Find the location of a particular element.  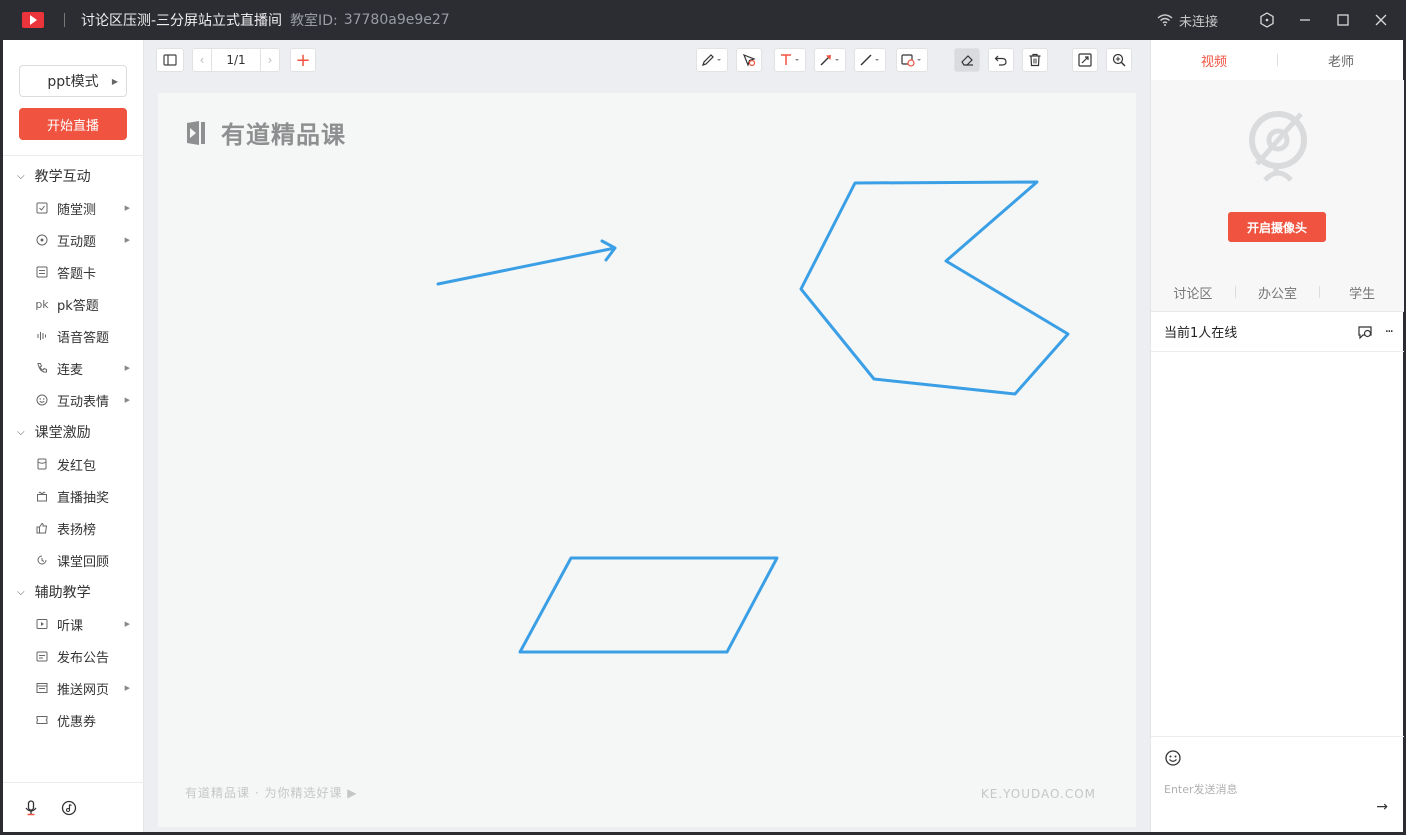

pk-icon: pk is located at coordinates (42, 304).